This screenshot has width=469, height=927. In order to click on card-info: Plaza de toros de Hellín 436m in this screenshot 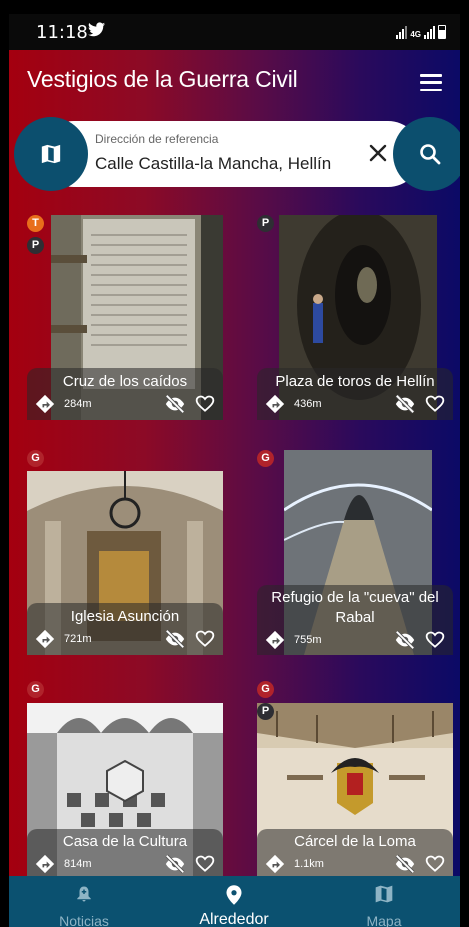, I will do `click(355, 394)`.